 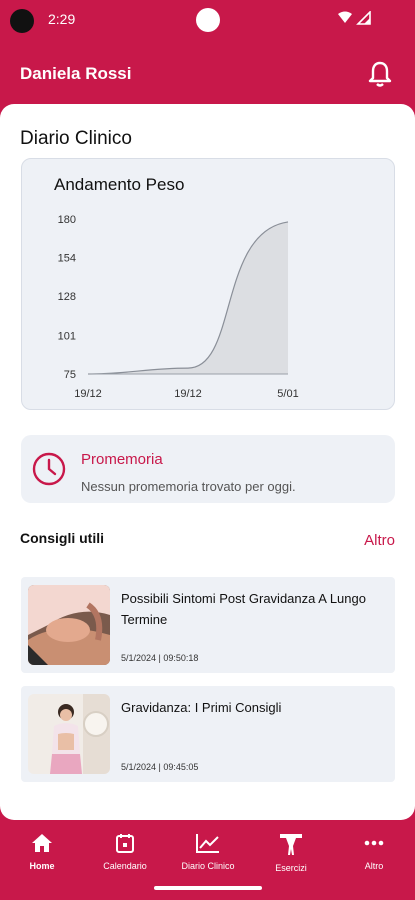 I want to click on nav-label: Home, so click(x=42, y=866).